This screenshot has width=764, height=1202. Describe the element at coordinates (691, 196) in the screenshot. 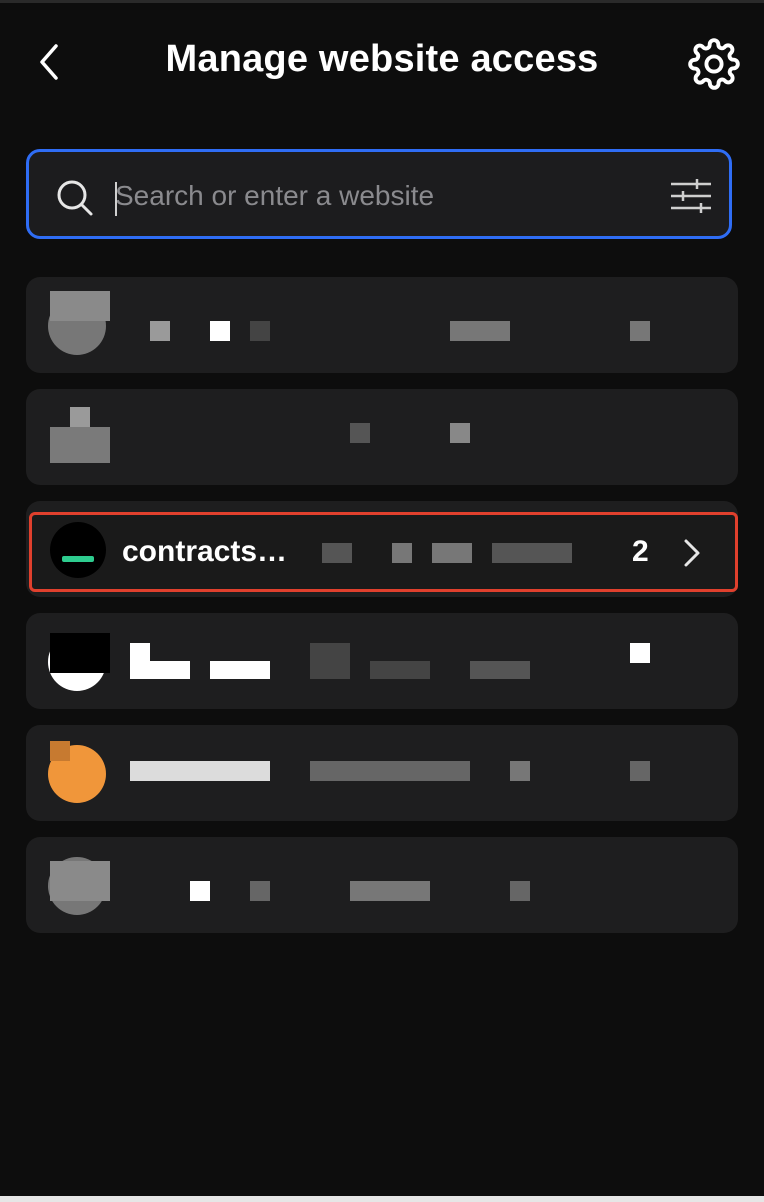

I see `sliders-icon` at that location.